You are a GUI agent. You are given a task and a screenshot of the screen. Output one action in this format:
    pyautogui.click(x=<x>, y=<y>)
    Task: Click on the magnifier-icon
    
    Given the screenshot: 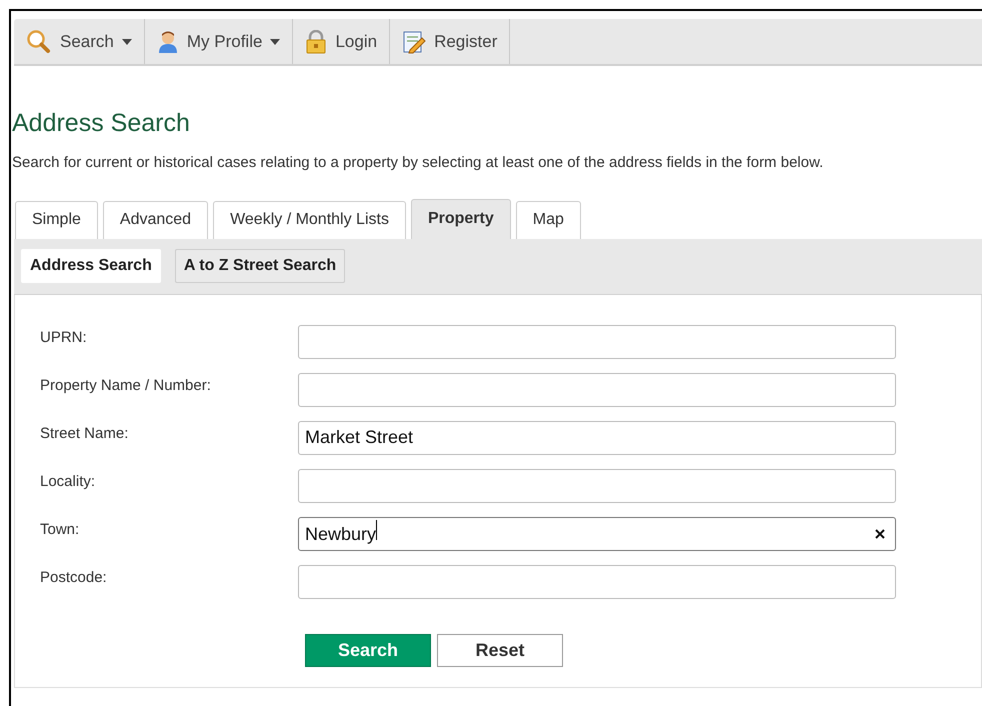 What is the action you would take?
    pyautogui.click(x=39, y=41)
    